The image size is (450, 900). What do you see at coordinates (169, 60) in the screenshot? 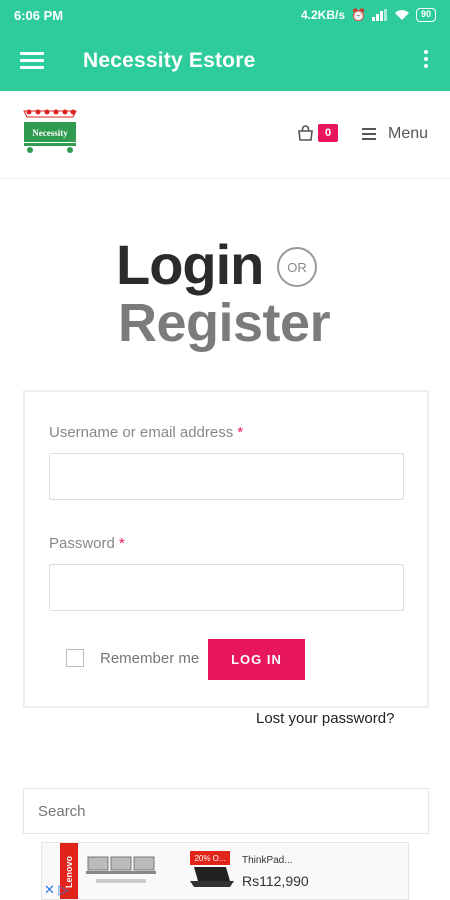
I see `app-title: Necessity Estore` at bounding box center [169, 60].